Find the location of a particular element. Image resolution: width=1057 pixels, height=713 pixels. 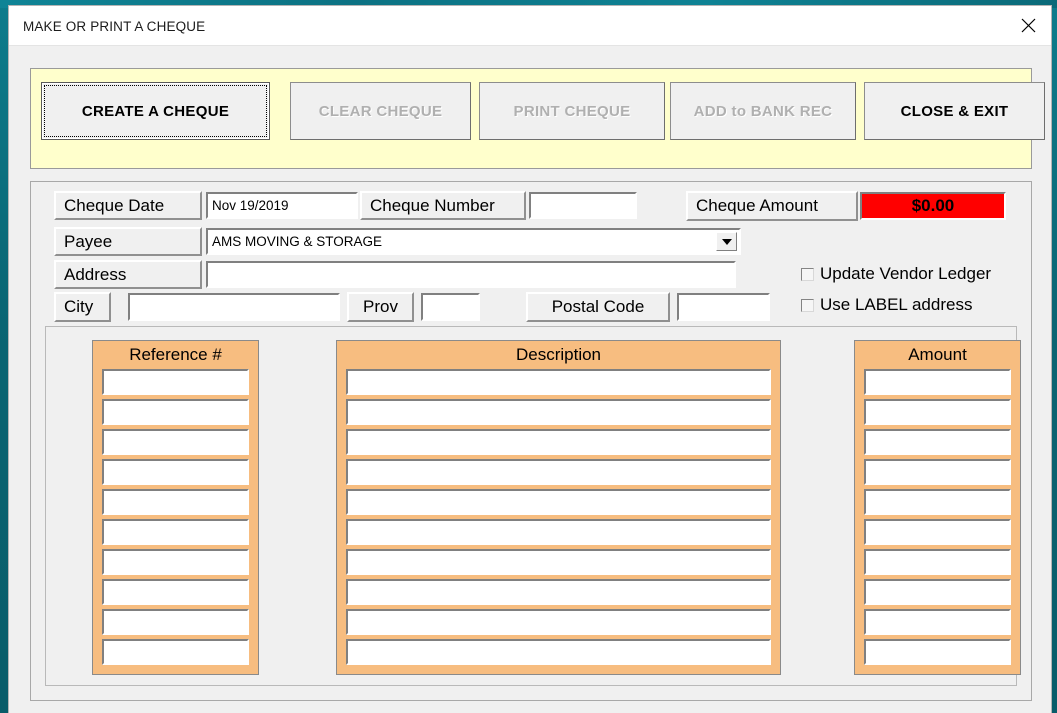

window-titlebar: MAKE OR PRINT A CHEQUE is located at coordinates (530, 26).